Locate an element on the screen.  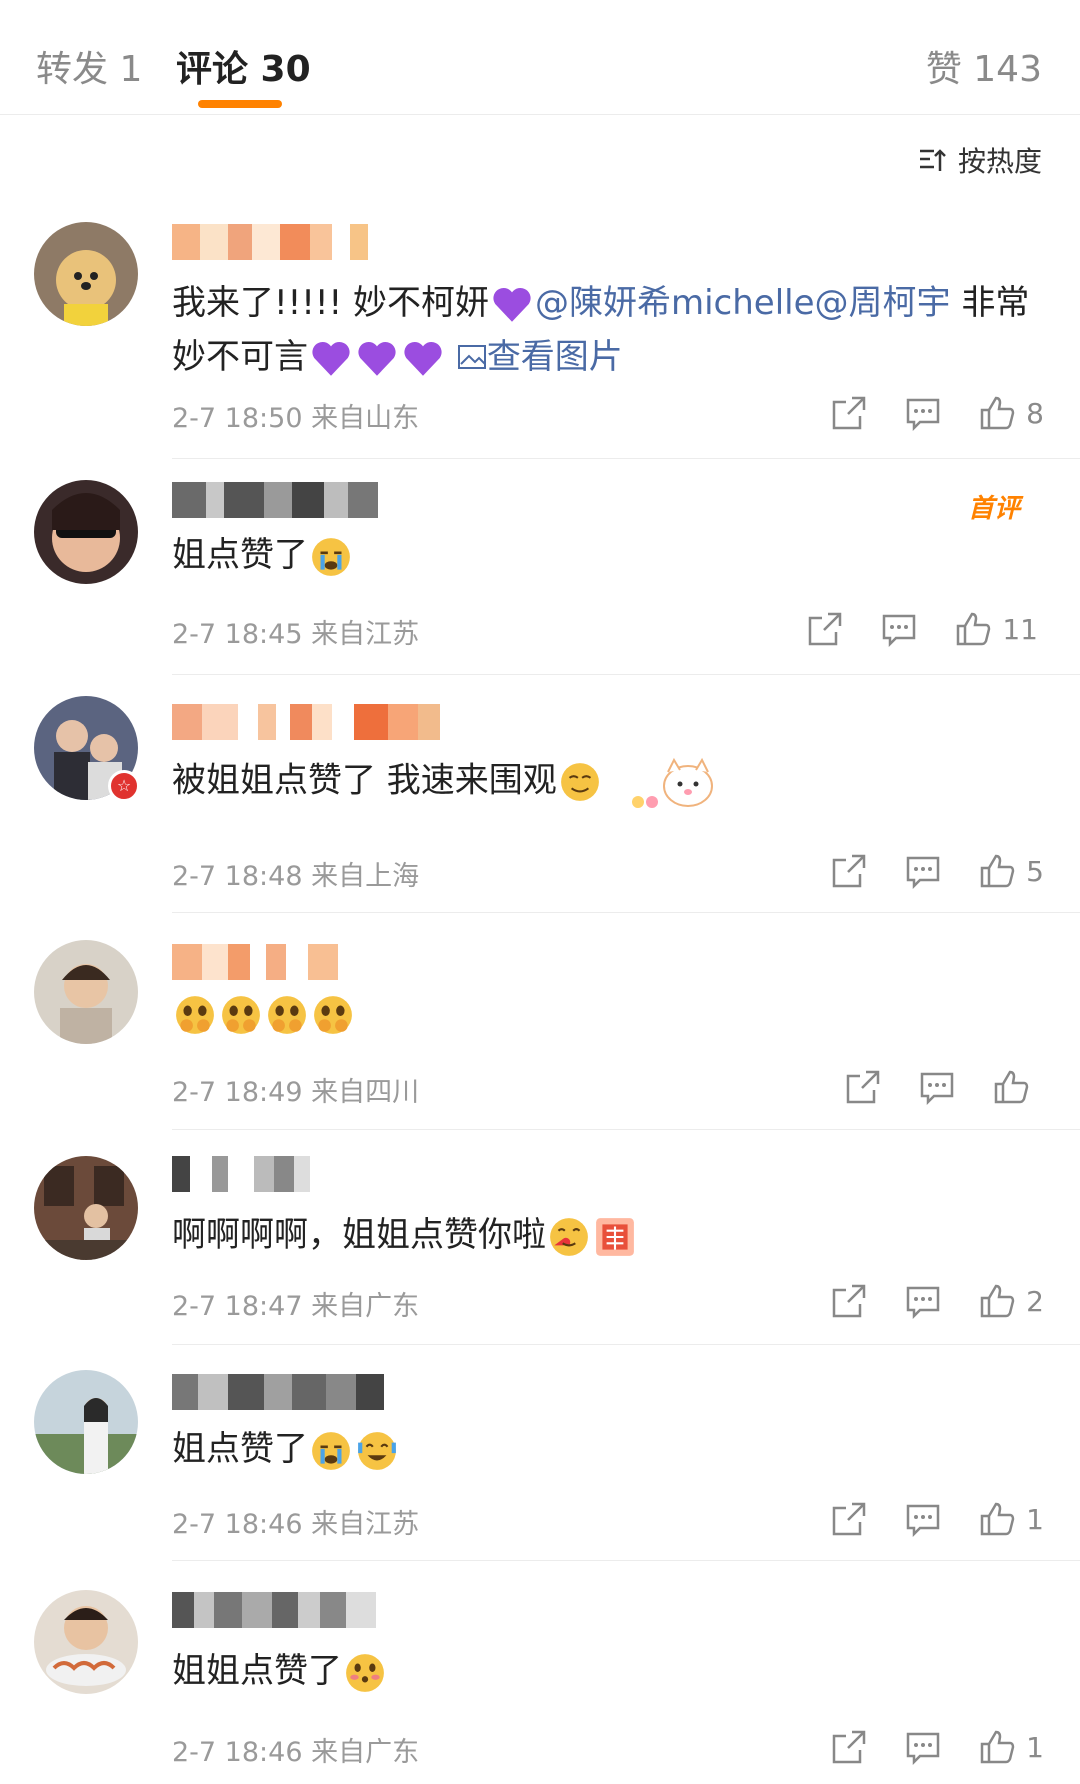
comment-meta: 2-7 18:50 来自山东 is located at coordinates (295, 415).